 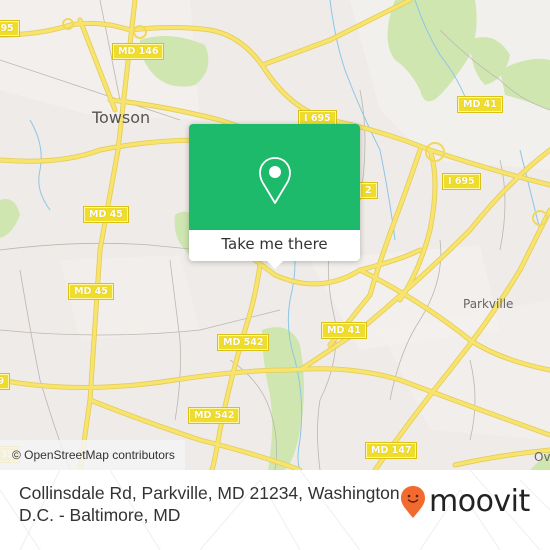 I want to click on route-shield-partial: 39, so click(x=5, y=381).